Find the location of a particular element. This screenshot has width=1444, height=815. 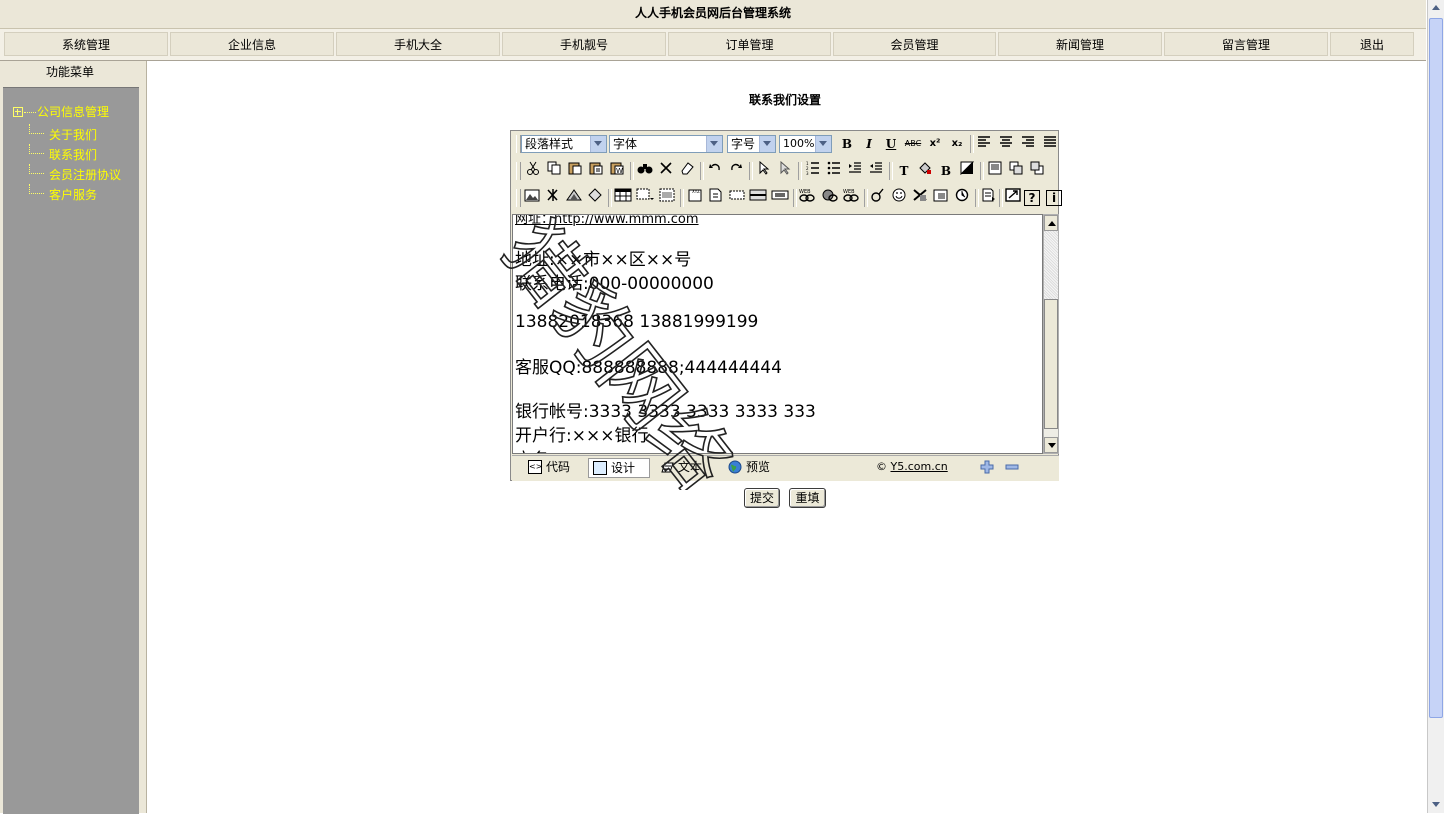

insert-anchor-icon is located at coordinates (829, 198).